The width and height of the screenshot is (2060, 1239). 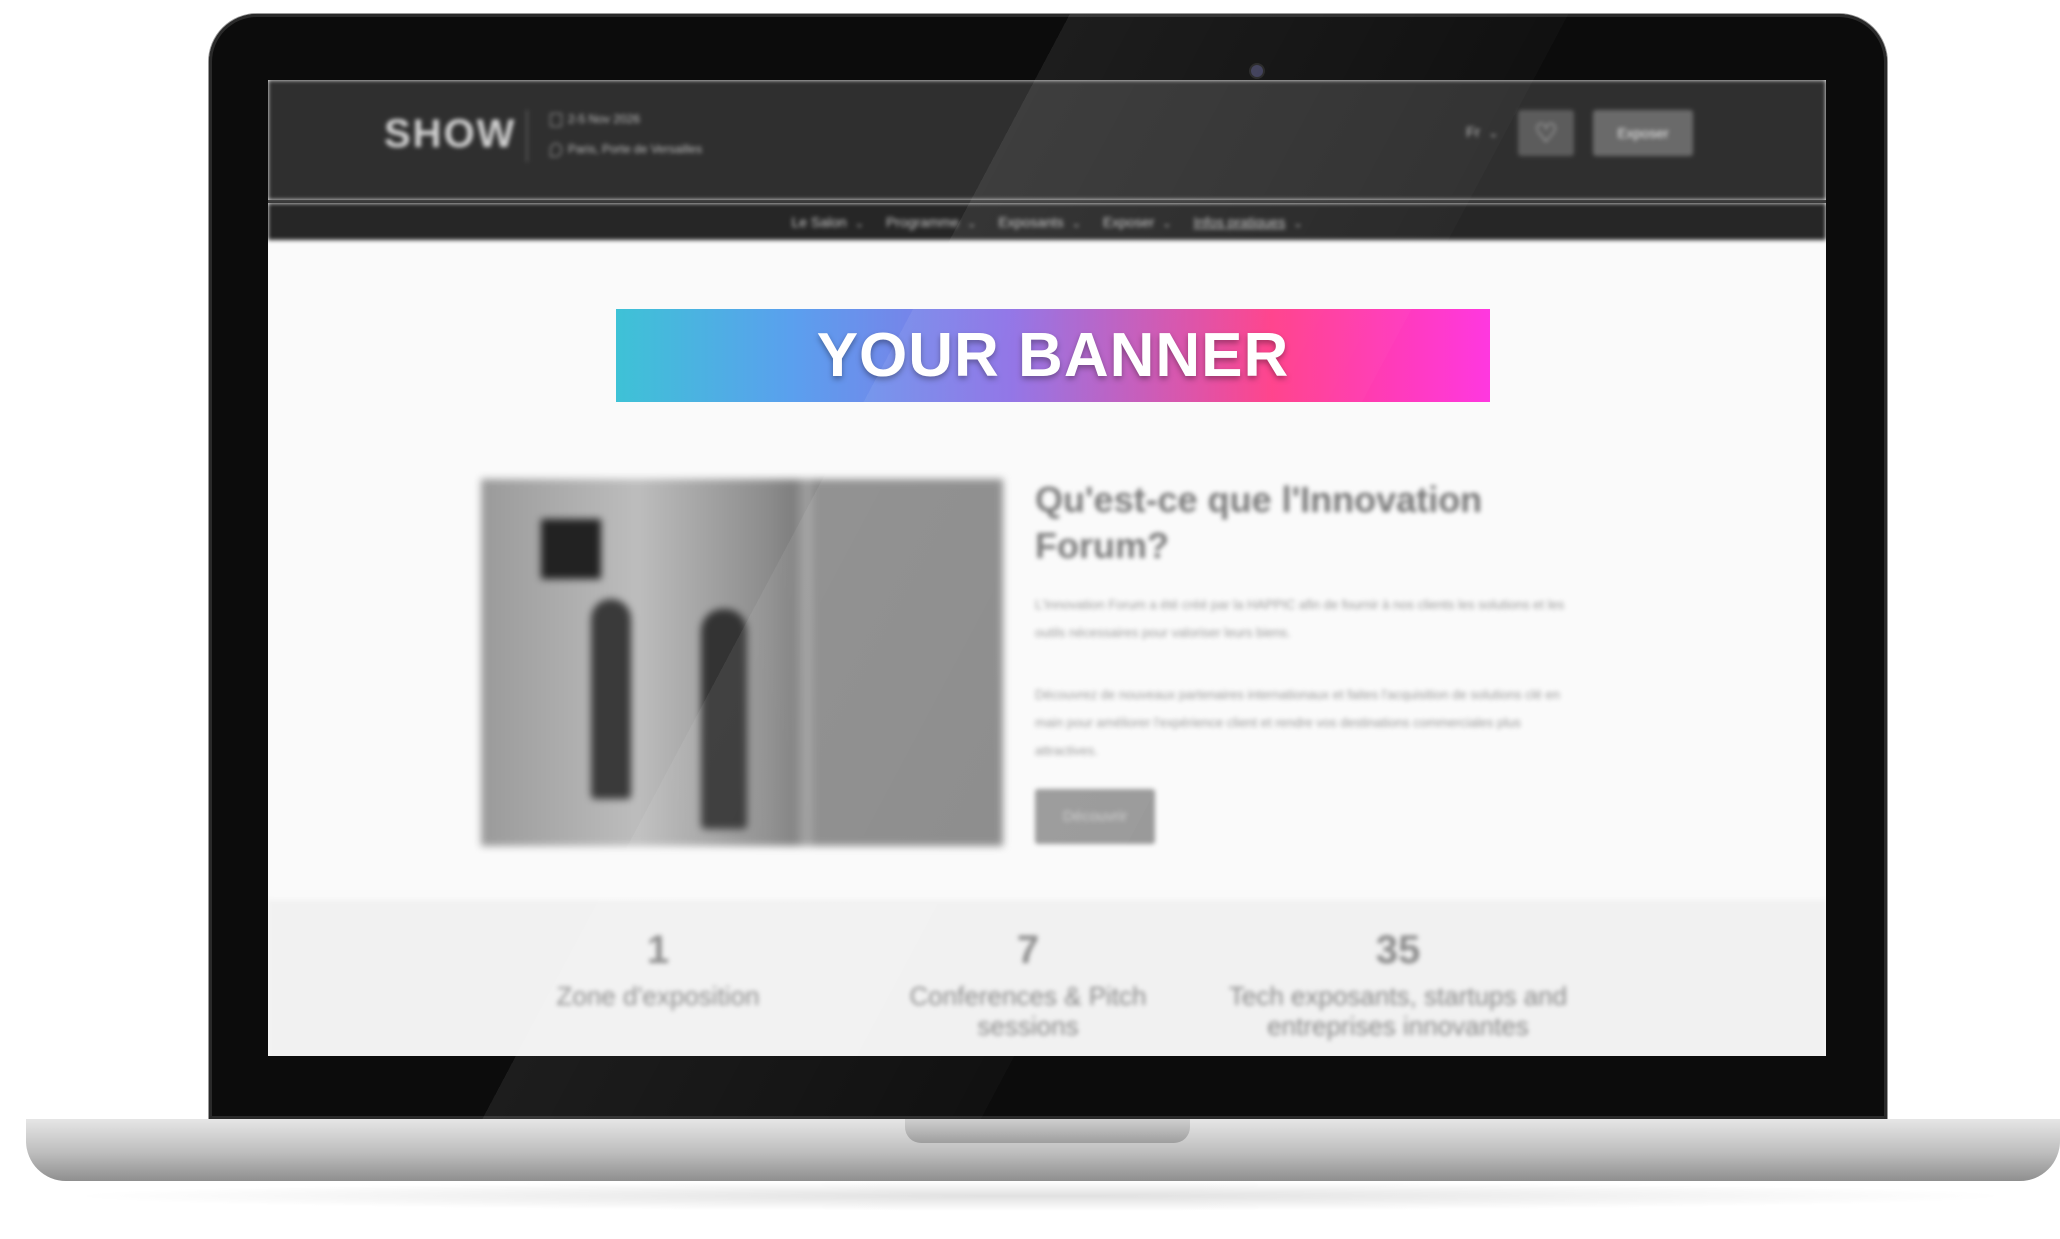 What do you see at coordinates (635, 149) in the screenshot?
I see `event-location-text: Paris, Porte de Versailles` at bounding box center [635, 149].